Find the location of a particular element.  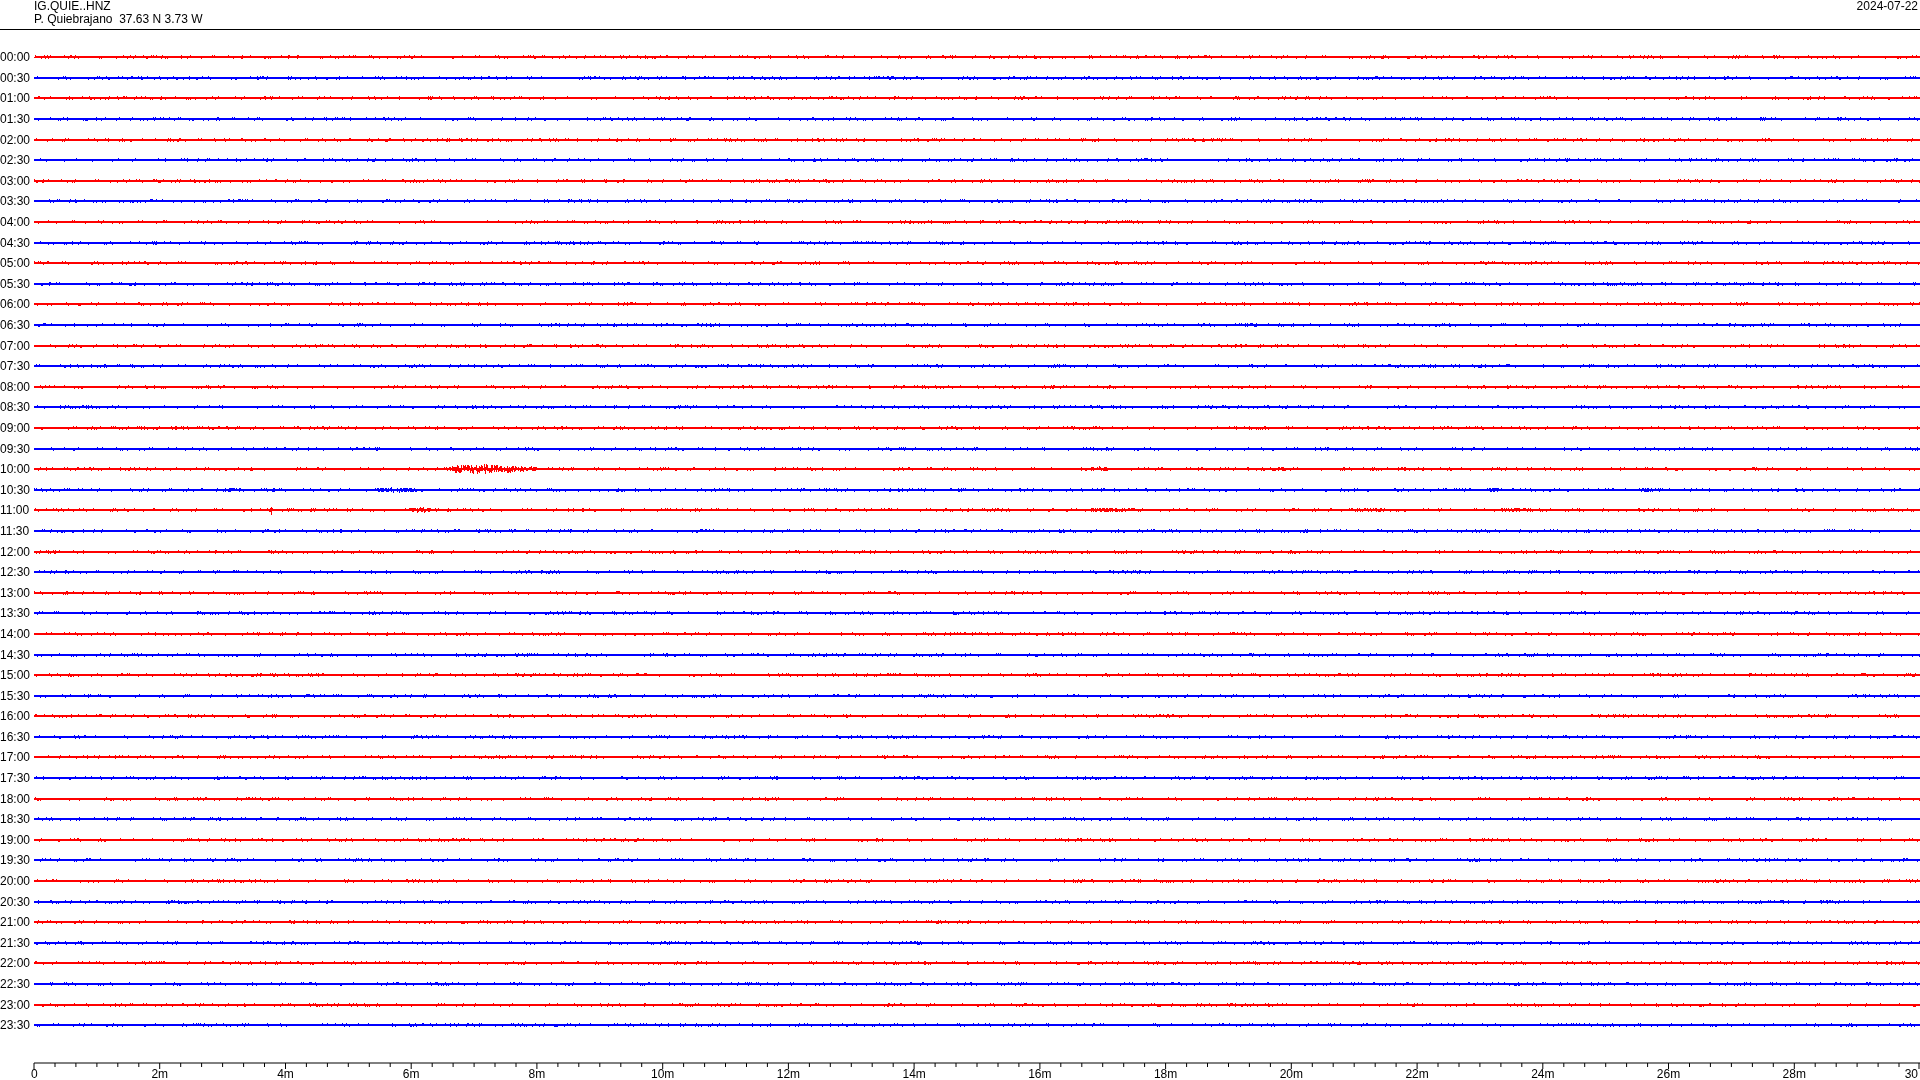

time-label: 20:30 is located at coordinates (16, 901).